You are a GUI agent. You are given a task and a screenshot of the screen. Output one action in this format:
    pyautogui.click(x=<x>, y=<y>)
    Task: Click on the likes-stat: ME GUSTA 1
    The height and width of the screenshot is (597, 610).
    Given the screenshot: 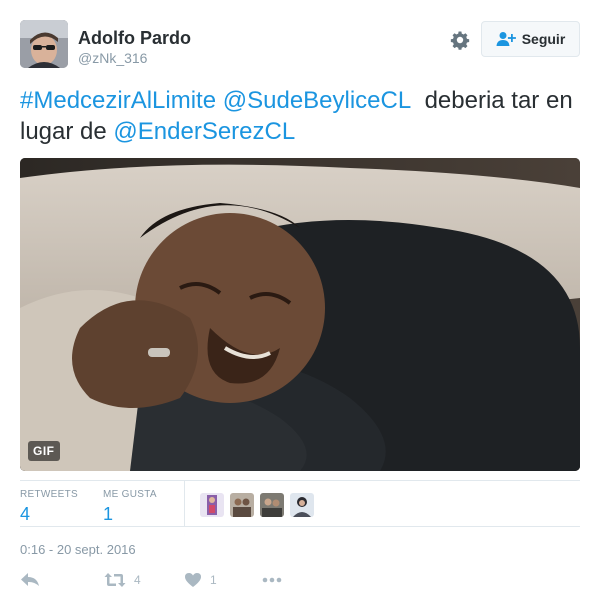 What is the action you would take?
    pyautogui.click(x=130, y=507)
    